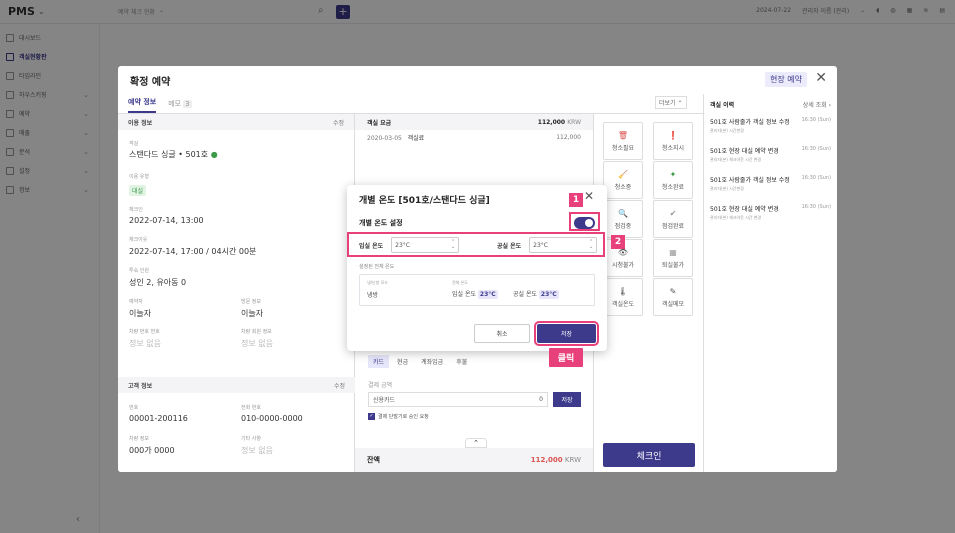 The width and height of the screenshot is (955, 533). What do you see at coordinates (487, 294) in the screenshot?
I see `all-in-value: 23°C` at bounding box center [487, 294].